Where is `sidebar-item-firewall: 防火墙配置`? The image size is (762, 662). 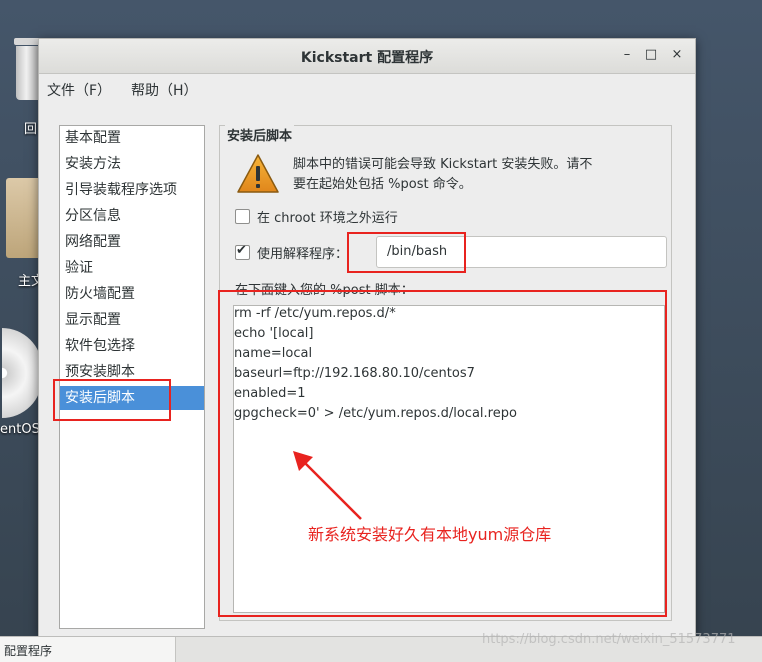
sidebar-item-firewall: 防火墙配置 is located at coordinates (132, 294).